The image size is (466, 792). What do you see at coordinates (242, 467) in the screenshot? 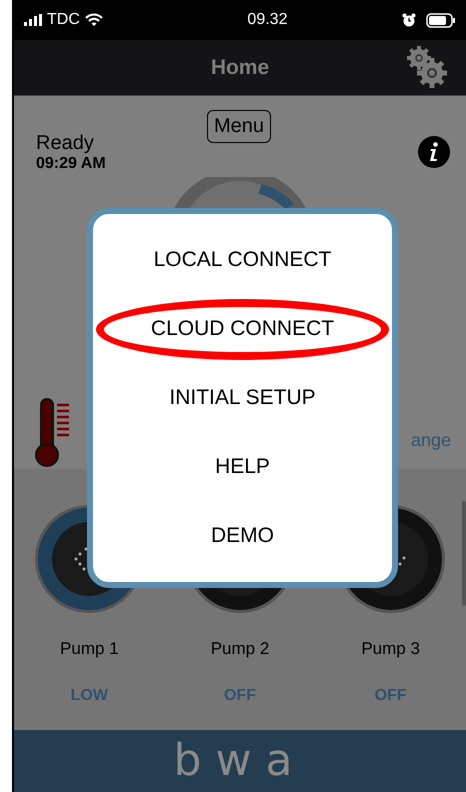
I see `menu-option: HELP` at bounding box center [242, 467].